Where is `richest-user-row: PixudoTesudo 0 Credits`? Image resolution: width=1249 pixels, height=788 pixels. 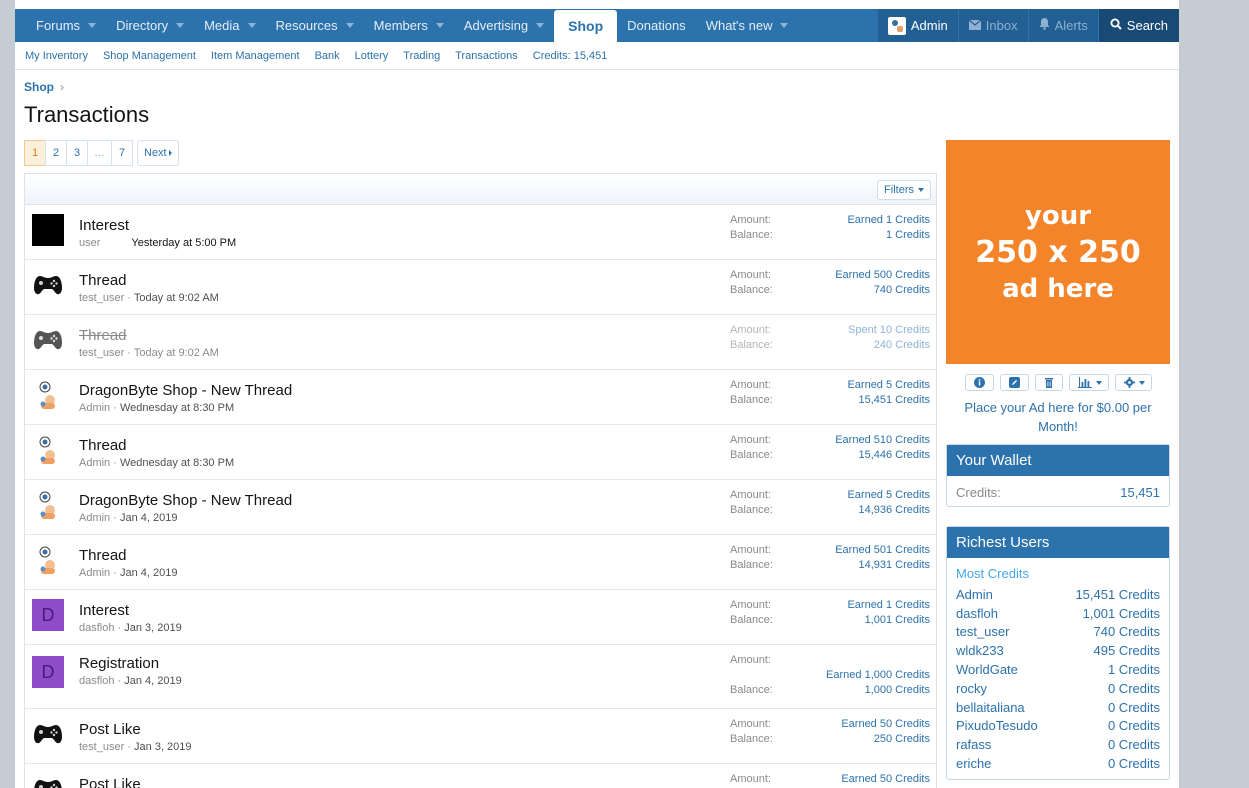
richest-user-row: PixudoTesudo 0 Credits is located at coordinates (1058, 726).